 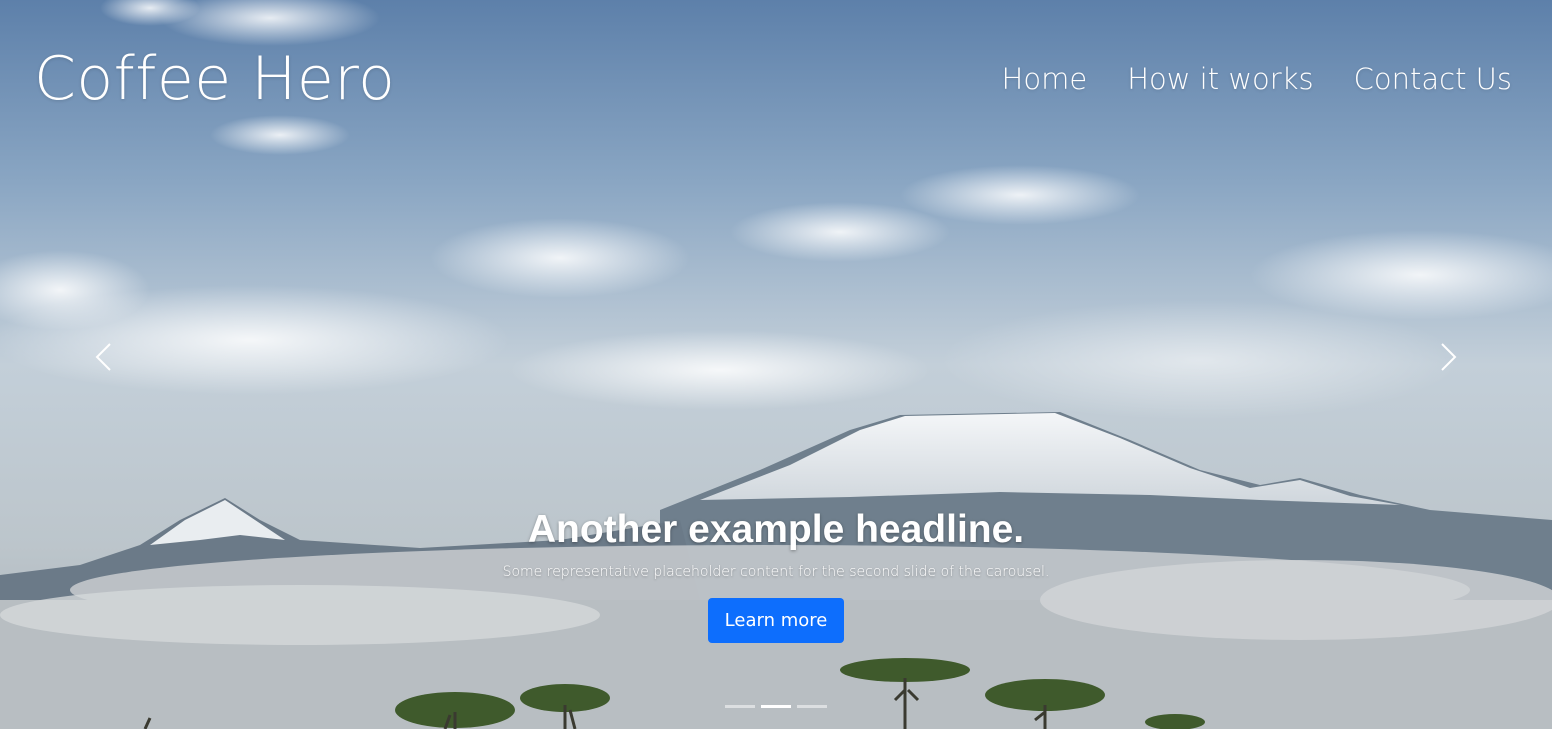 I want to click on carousel-indicators, so click(x=776, y=706).